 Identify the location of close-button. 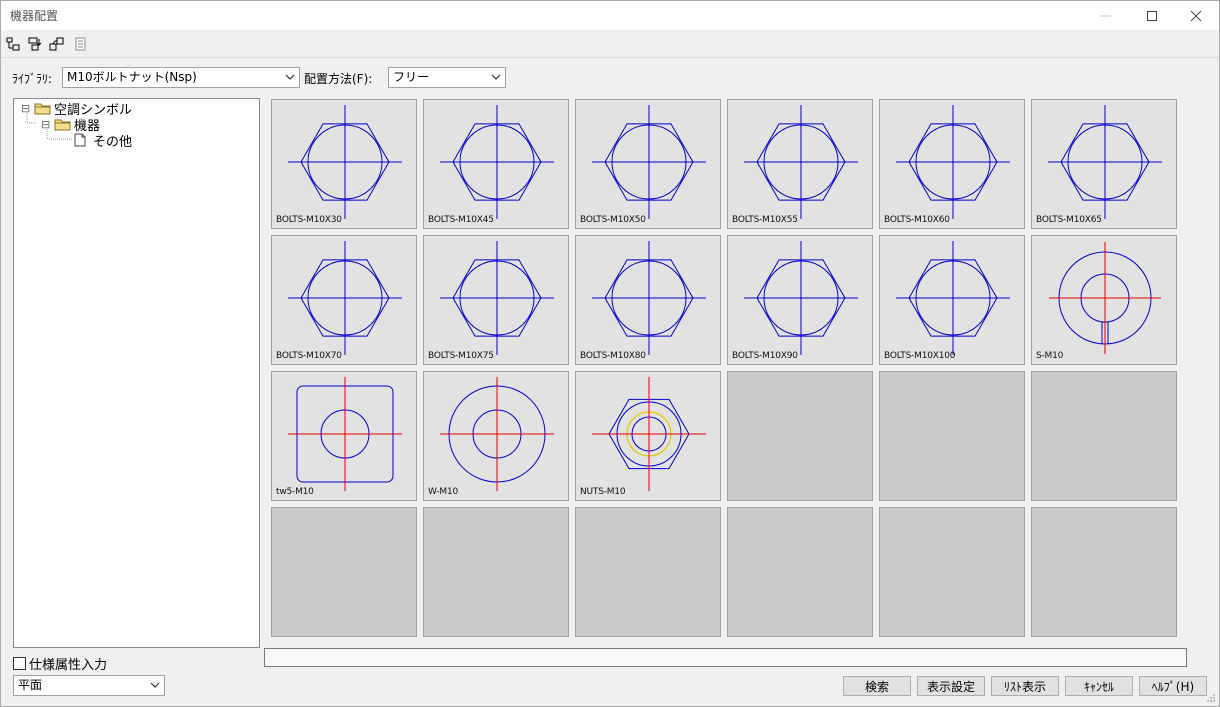
(1196, 15).